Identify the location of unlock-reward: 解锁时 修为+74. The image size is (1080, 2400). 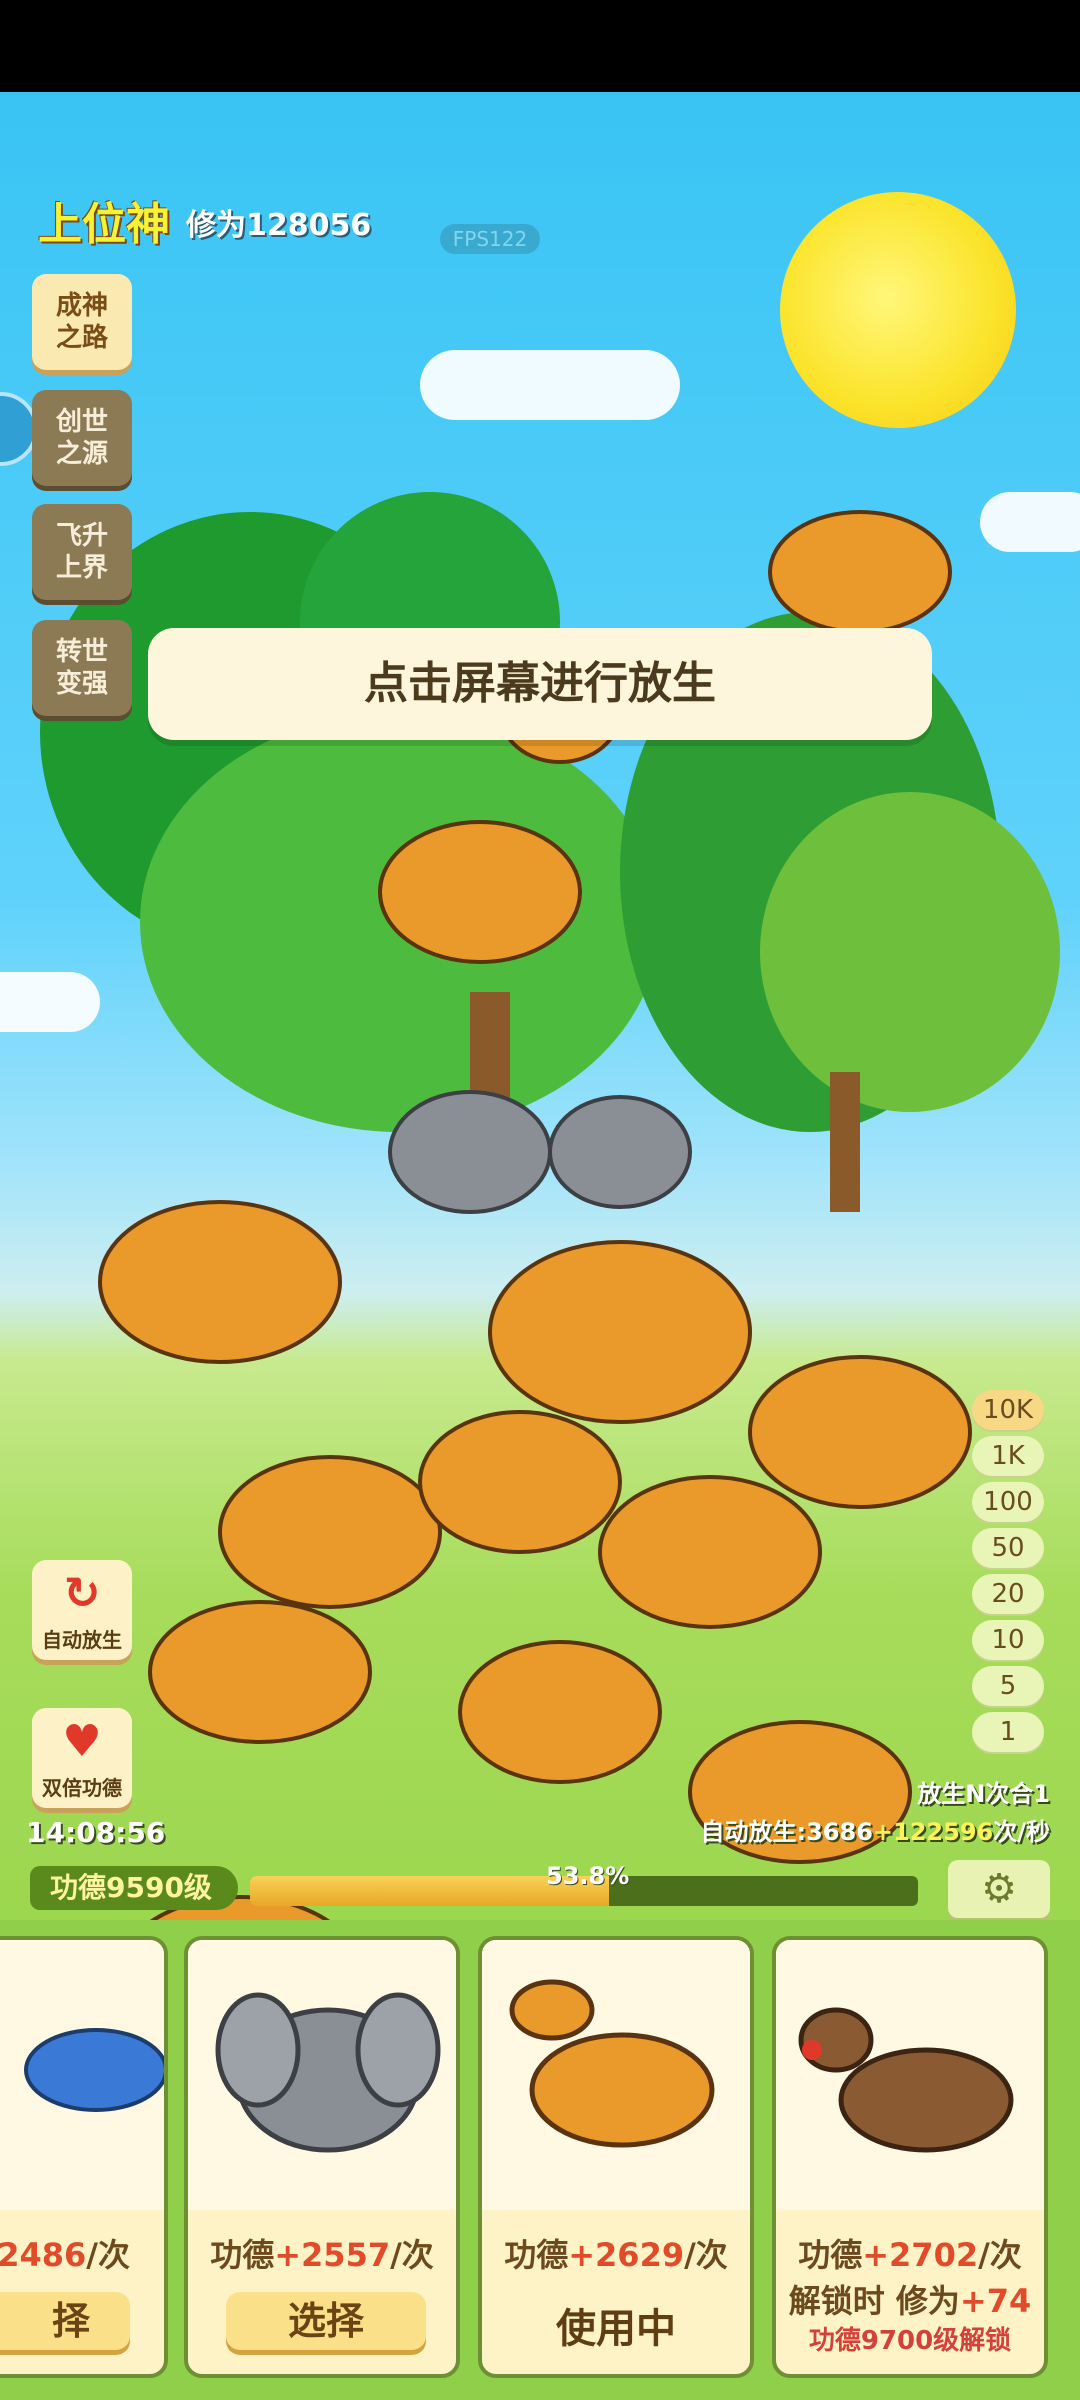
(910, 2299).